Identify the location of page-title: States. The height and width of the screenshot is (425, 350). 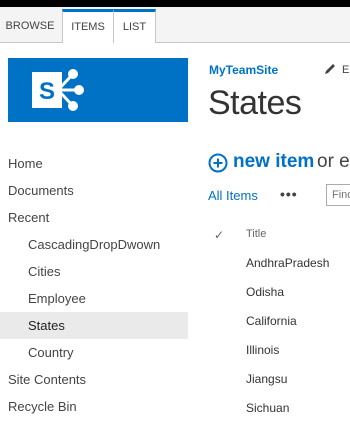
(255, 103).